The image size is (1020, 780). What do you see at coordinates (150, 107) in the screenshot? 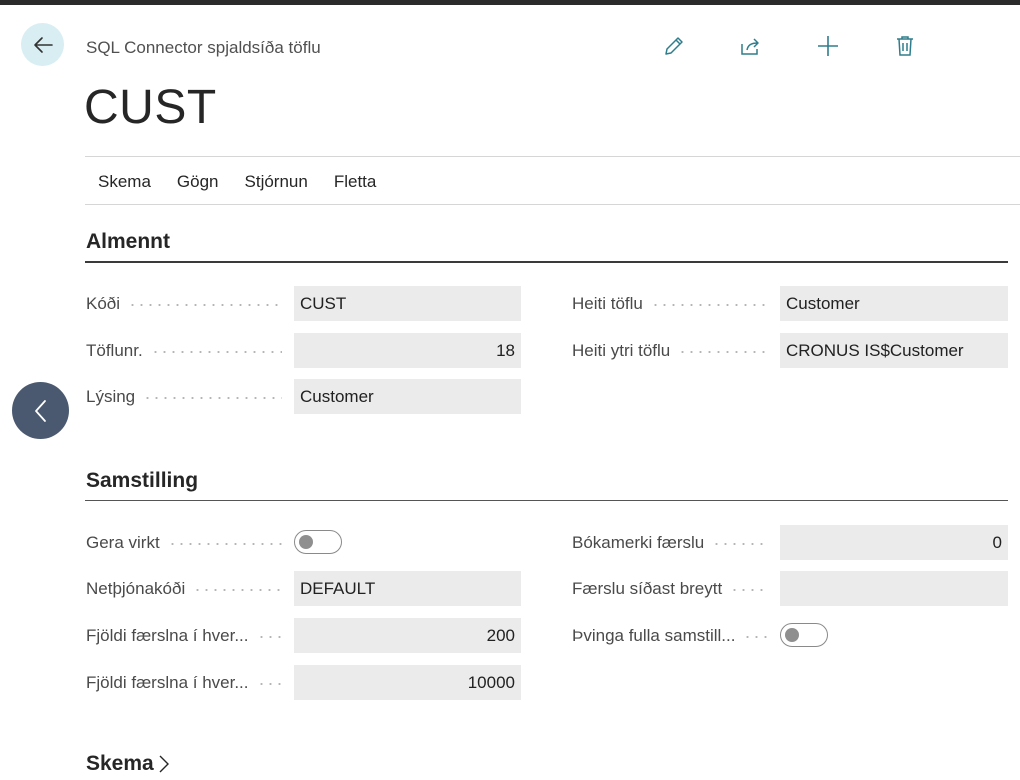
I see `page-title: CUST` at bounding box center [150, 107].